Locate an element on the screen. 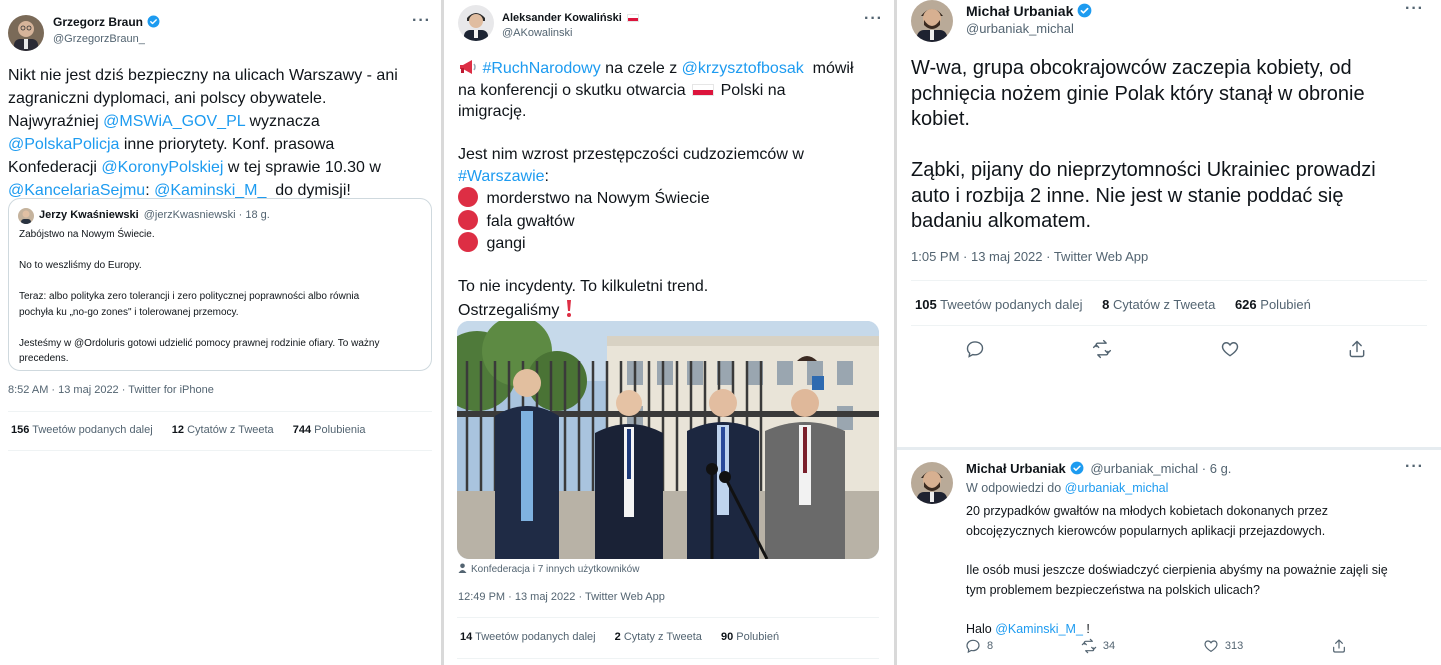 Image resolution: width=1441 pixels, height=665 pixels. text-line: kobiet. is located at coordinates (940, 119).